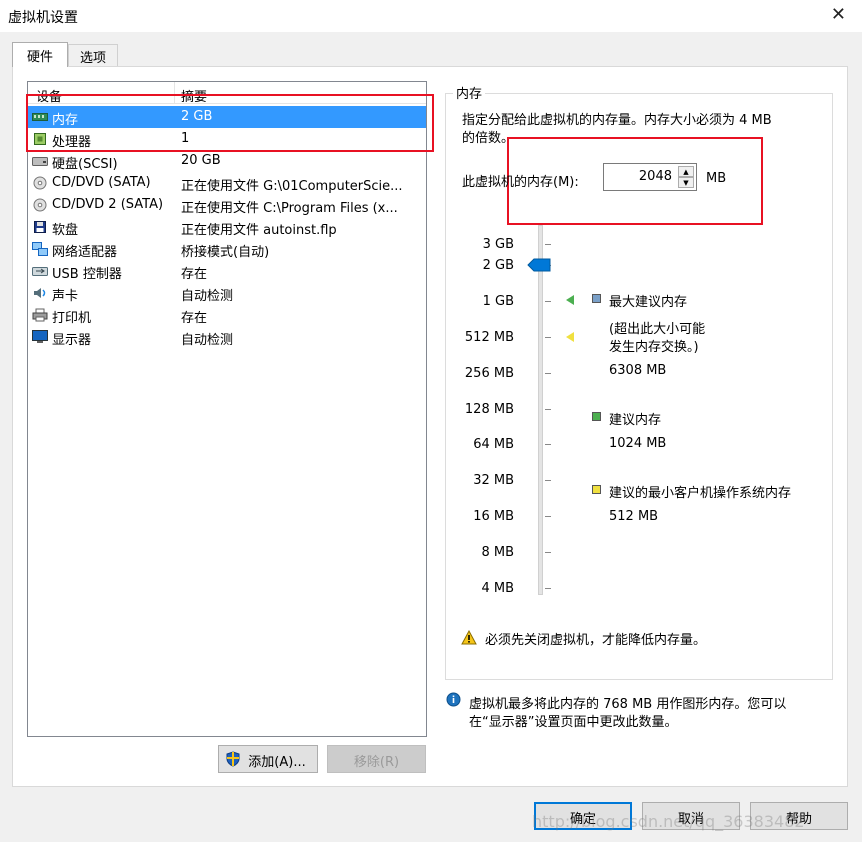 The height and width of the screenshot is (842, 862). I want to click on device-name: 网络适配器, so click(85, 252).